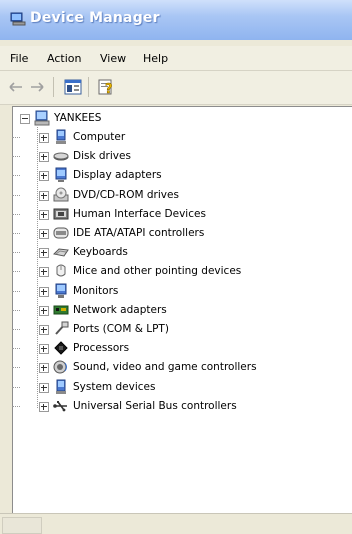 The height and width of the screenshot is (534, 352). I want to click on tree-item-label: Ports (COM & LPT), so click(121, 329).